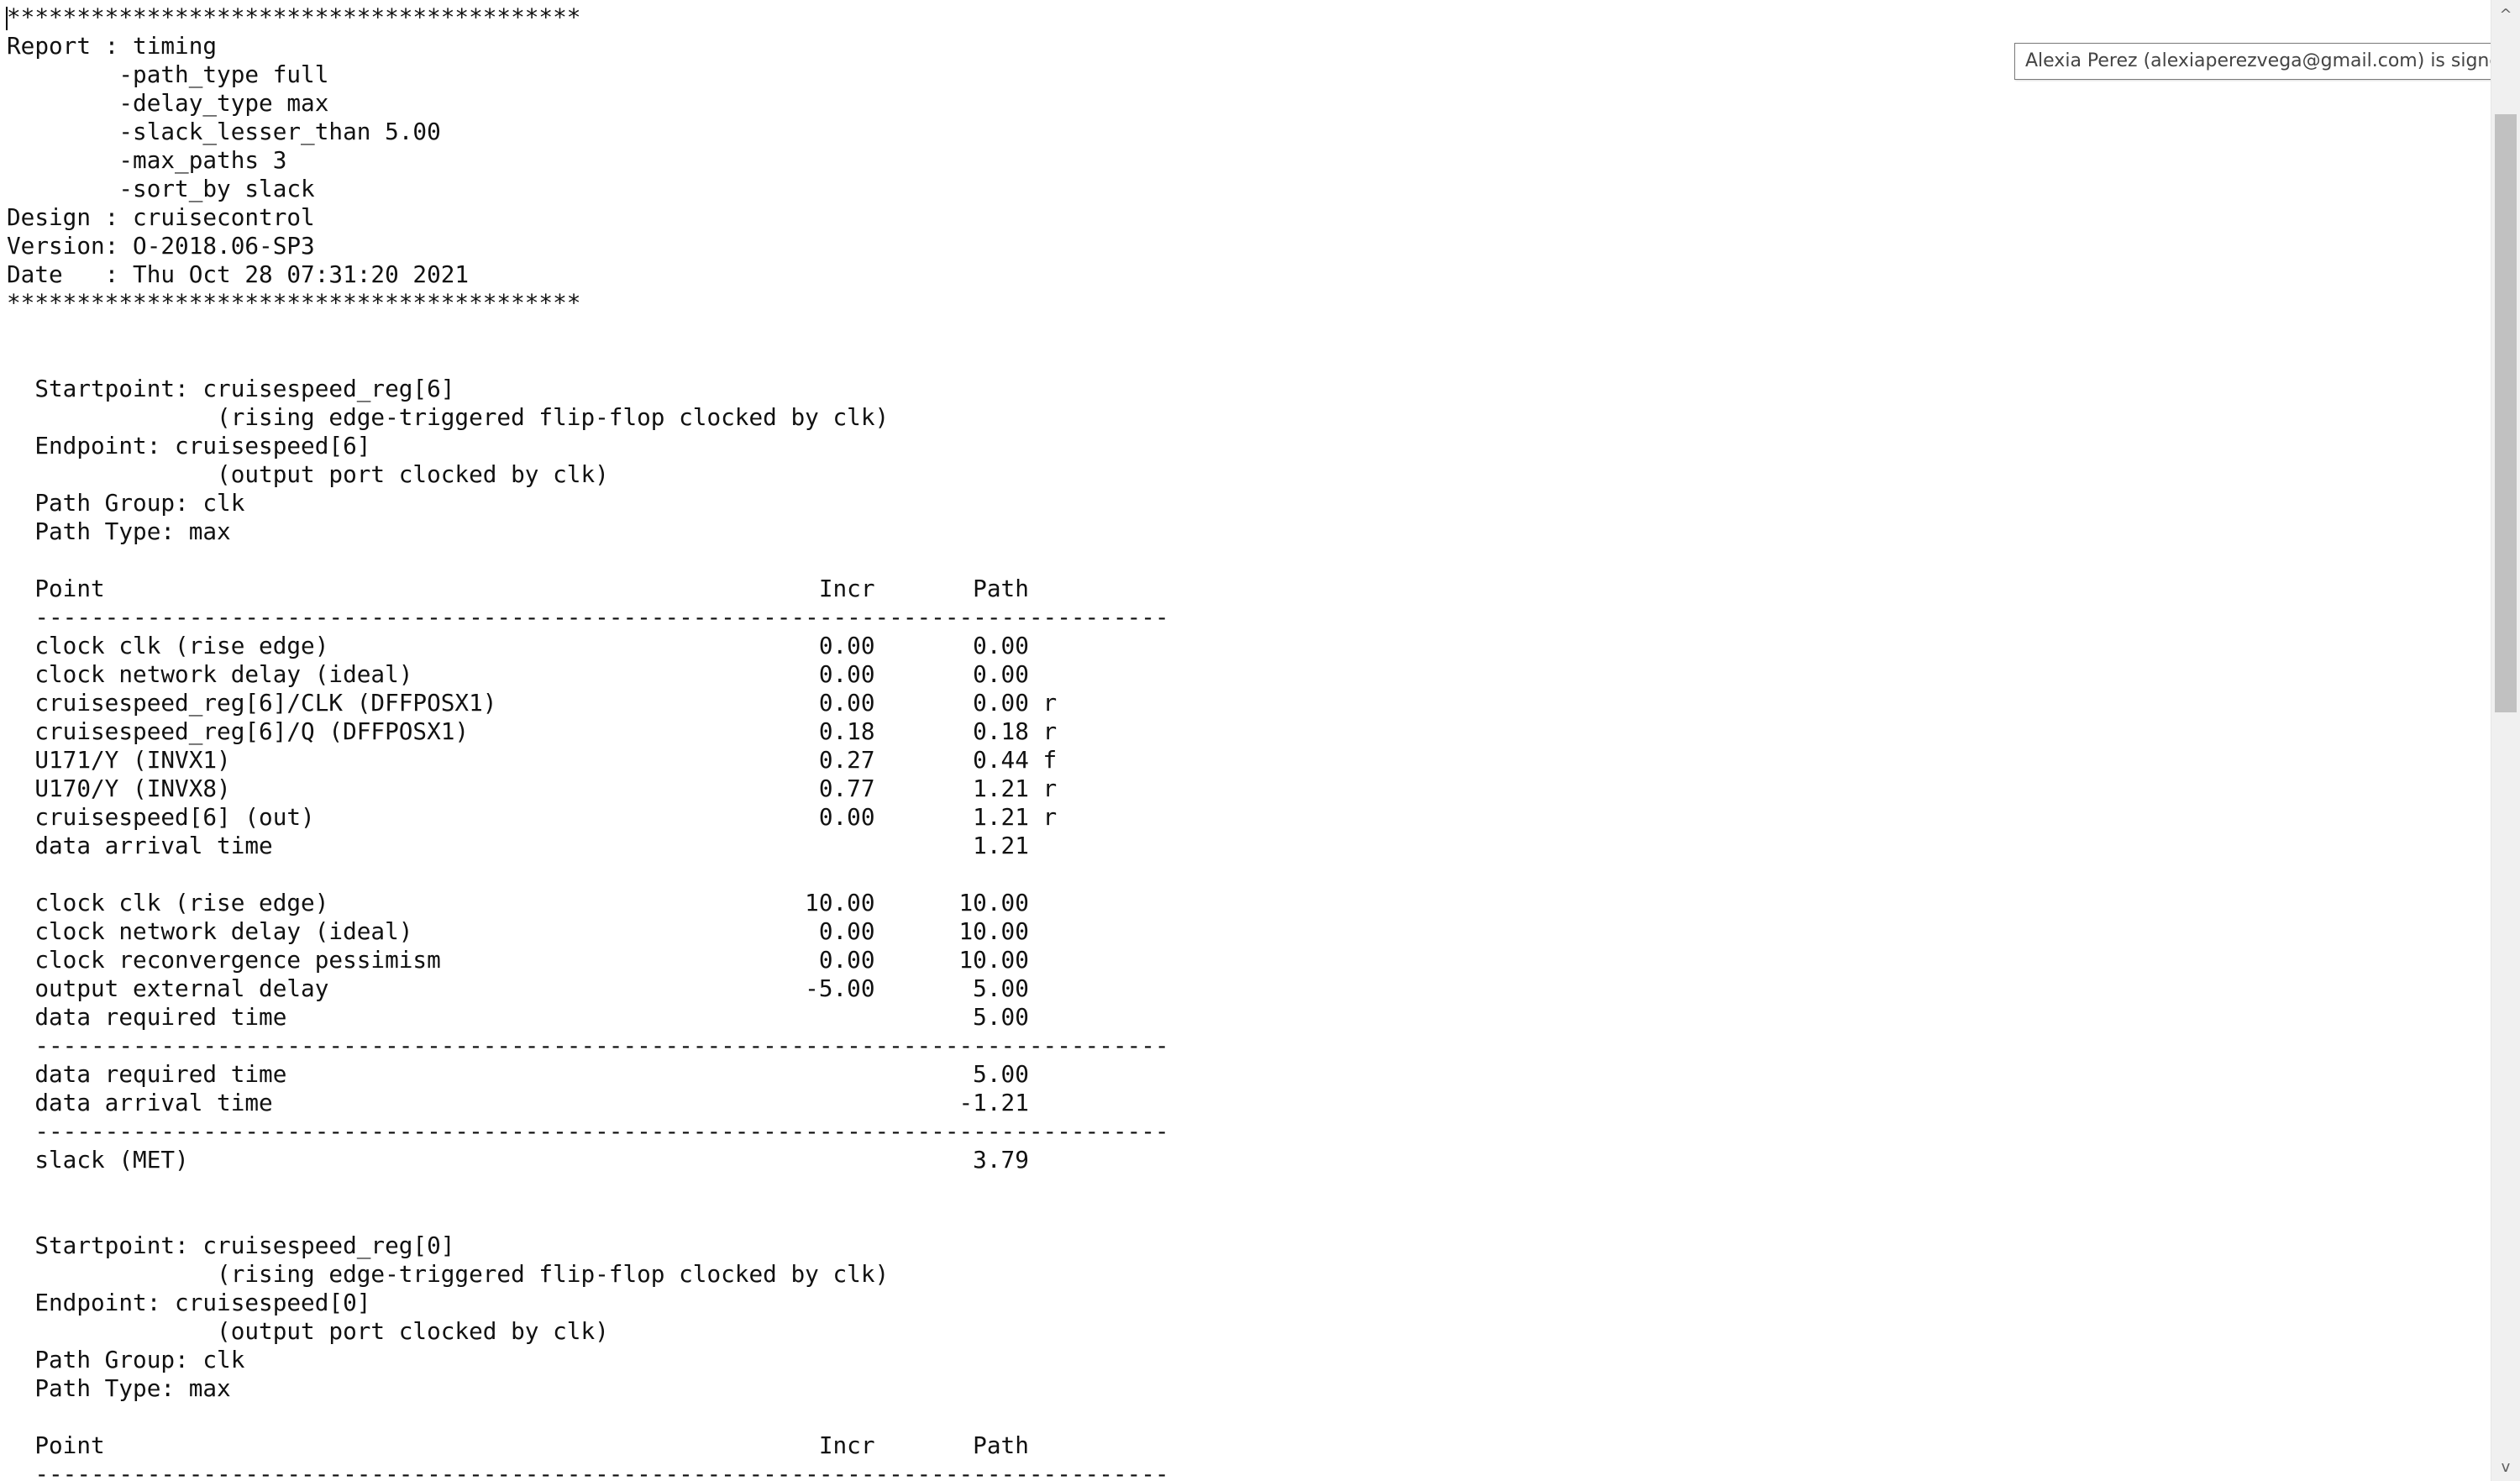 This screenshot has width=2520, height=1481. Describe the element at coordinates (2506, 413) in the screenshot. I see `scrollbar-thumb` at that location.